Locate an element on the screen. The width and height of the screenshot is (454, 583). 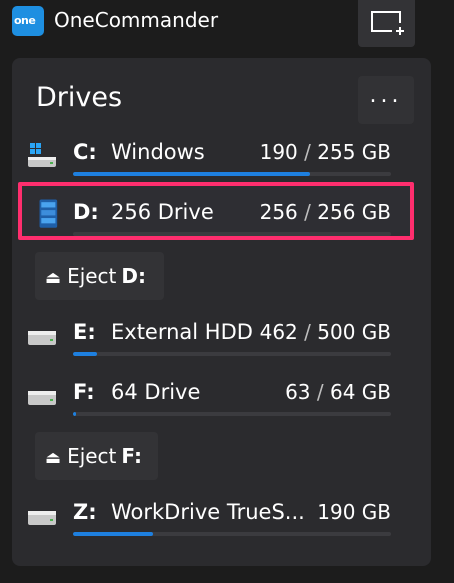
drive-row-f: F: 64 Drive 63 / 64 GB is located at coordinates (214, 404).